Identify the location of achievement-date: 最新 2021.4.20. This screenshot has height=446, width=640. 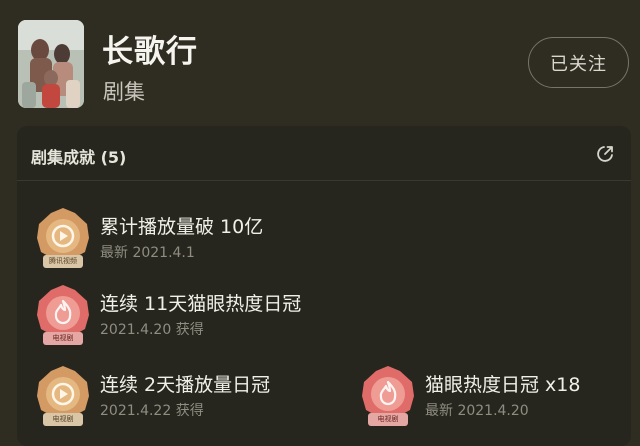
(477, 411).